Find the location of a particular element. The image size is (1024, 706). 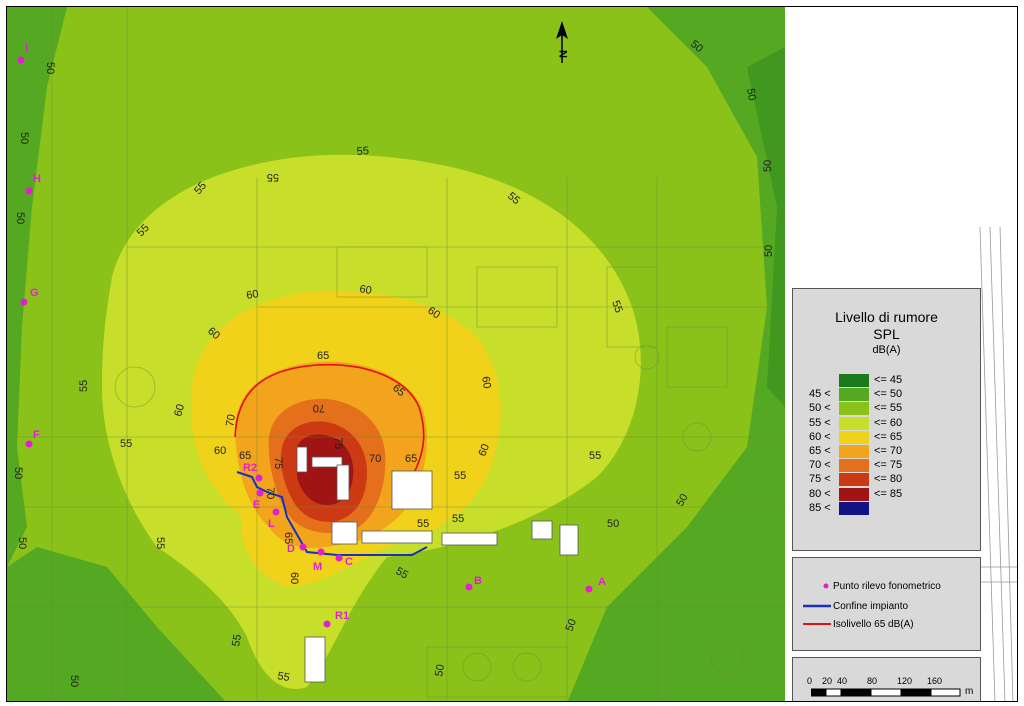

legend-class-row: 85 < is located at coordinates (887, 508).